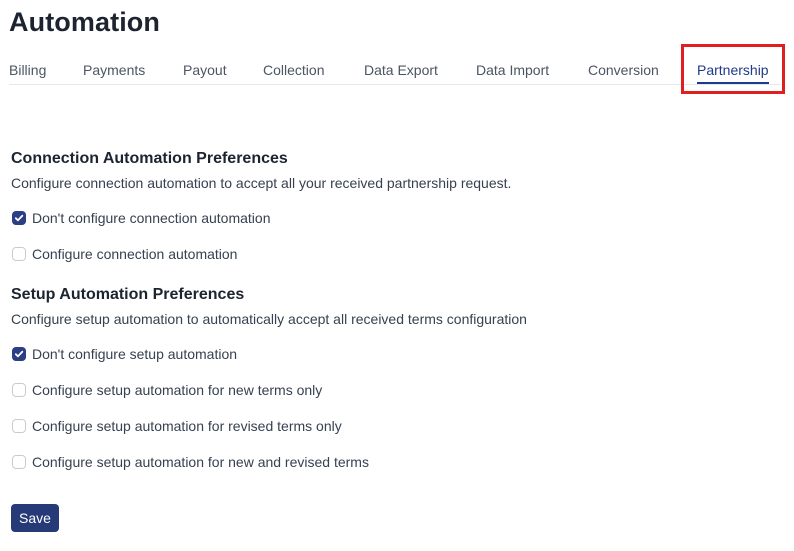 This screenshot has width=794, height=551. What do you see at coordinates (135, 254) in the screenshot?
I see `option-label: Configure connection automation` at bounding box center [135, 254].